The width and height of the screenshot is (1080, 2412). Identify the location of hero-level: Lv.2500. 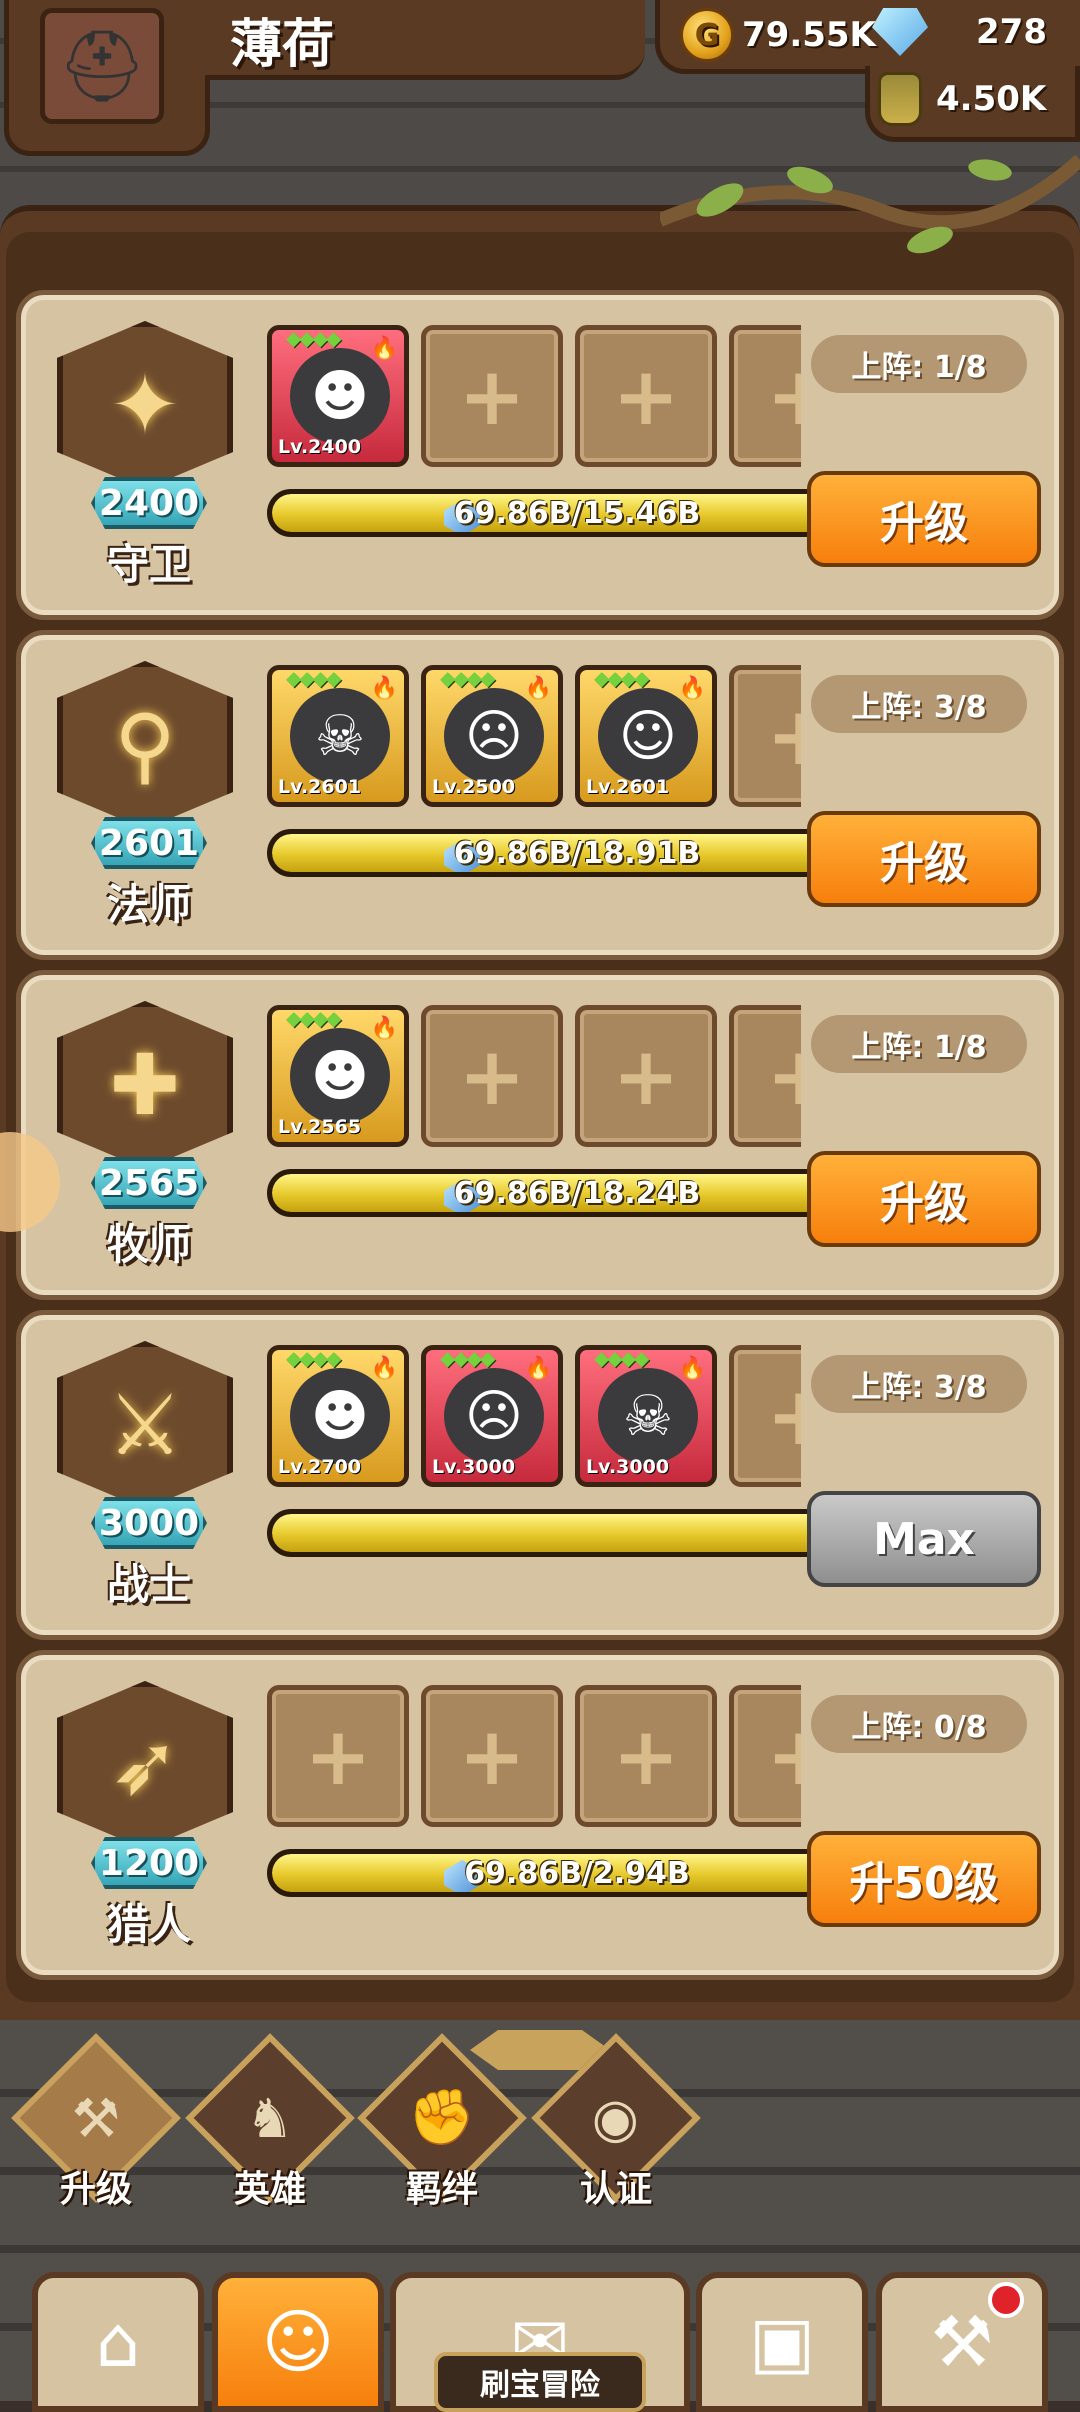
(474, 787).